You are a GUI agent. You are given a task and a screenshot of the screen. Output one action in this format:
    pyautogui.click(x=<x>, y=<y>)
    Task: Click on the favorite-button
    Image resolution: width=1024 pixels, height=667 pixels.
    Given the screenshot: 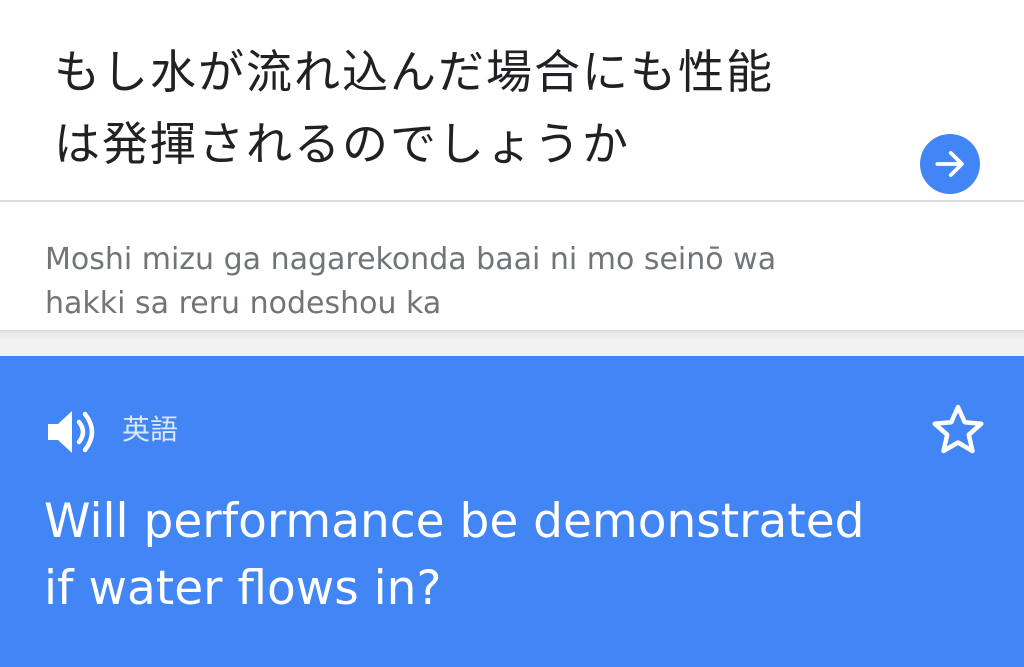 What is the action you would take?
    pyautogui.click(x=958, y=430)
    